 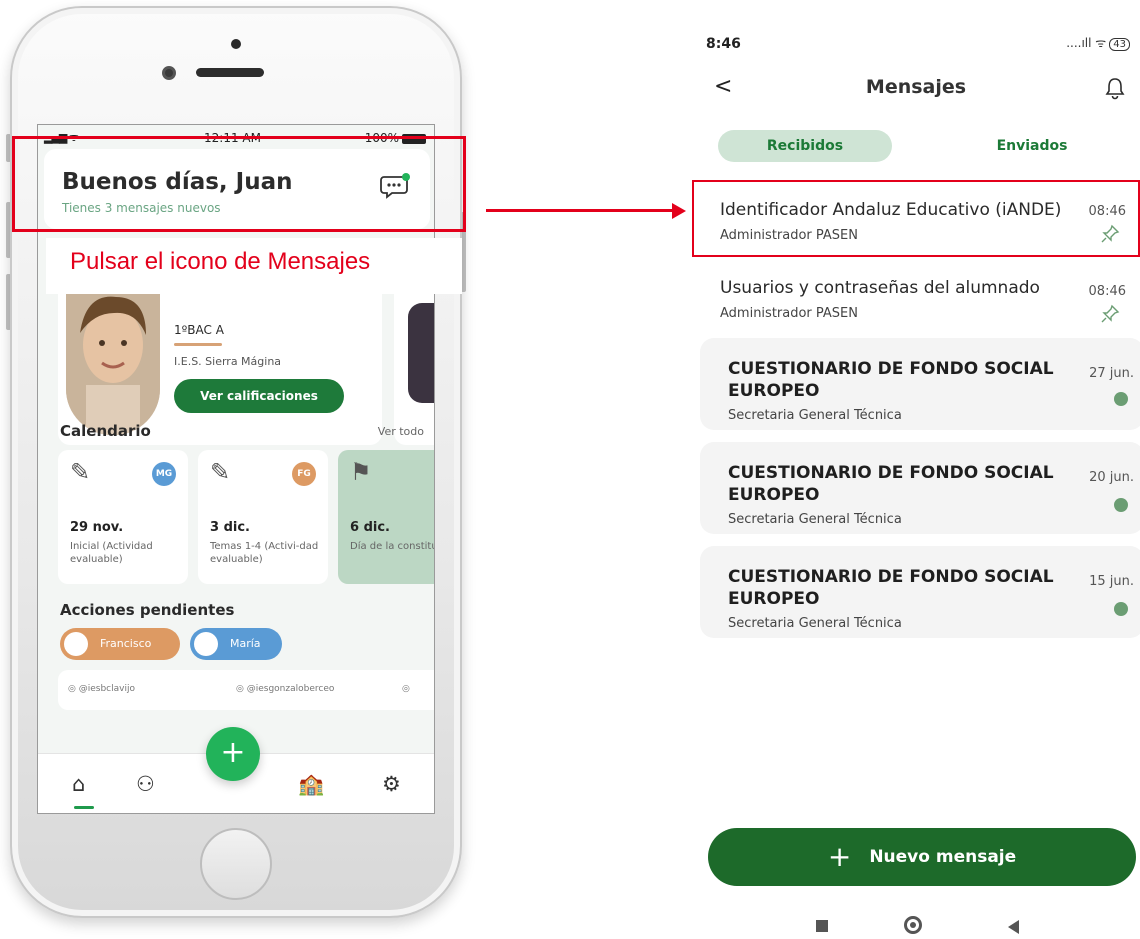 I want to click on view-grades-button: Ver calificaciones, so click(x=259, y=396).